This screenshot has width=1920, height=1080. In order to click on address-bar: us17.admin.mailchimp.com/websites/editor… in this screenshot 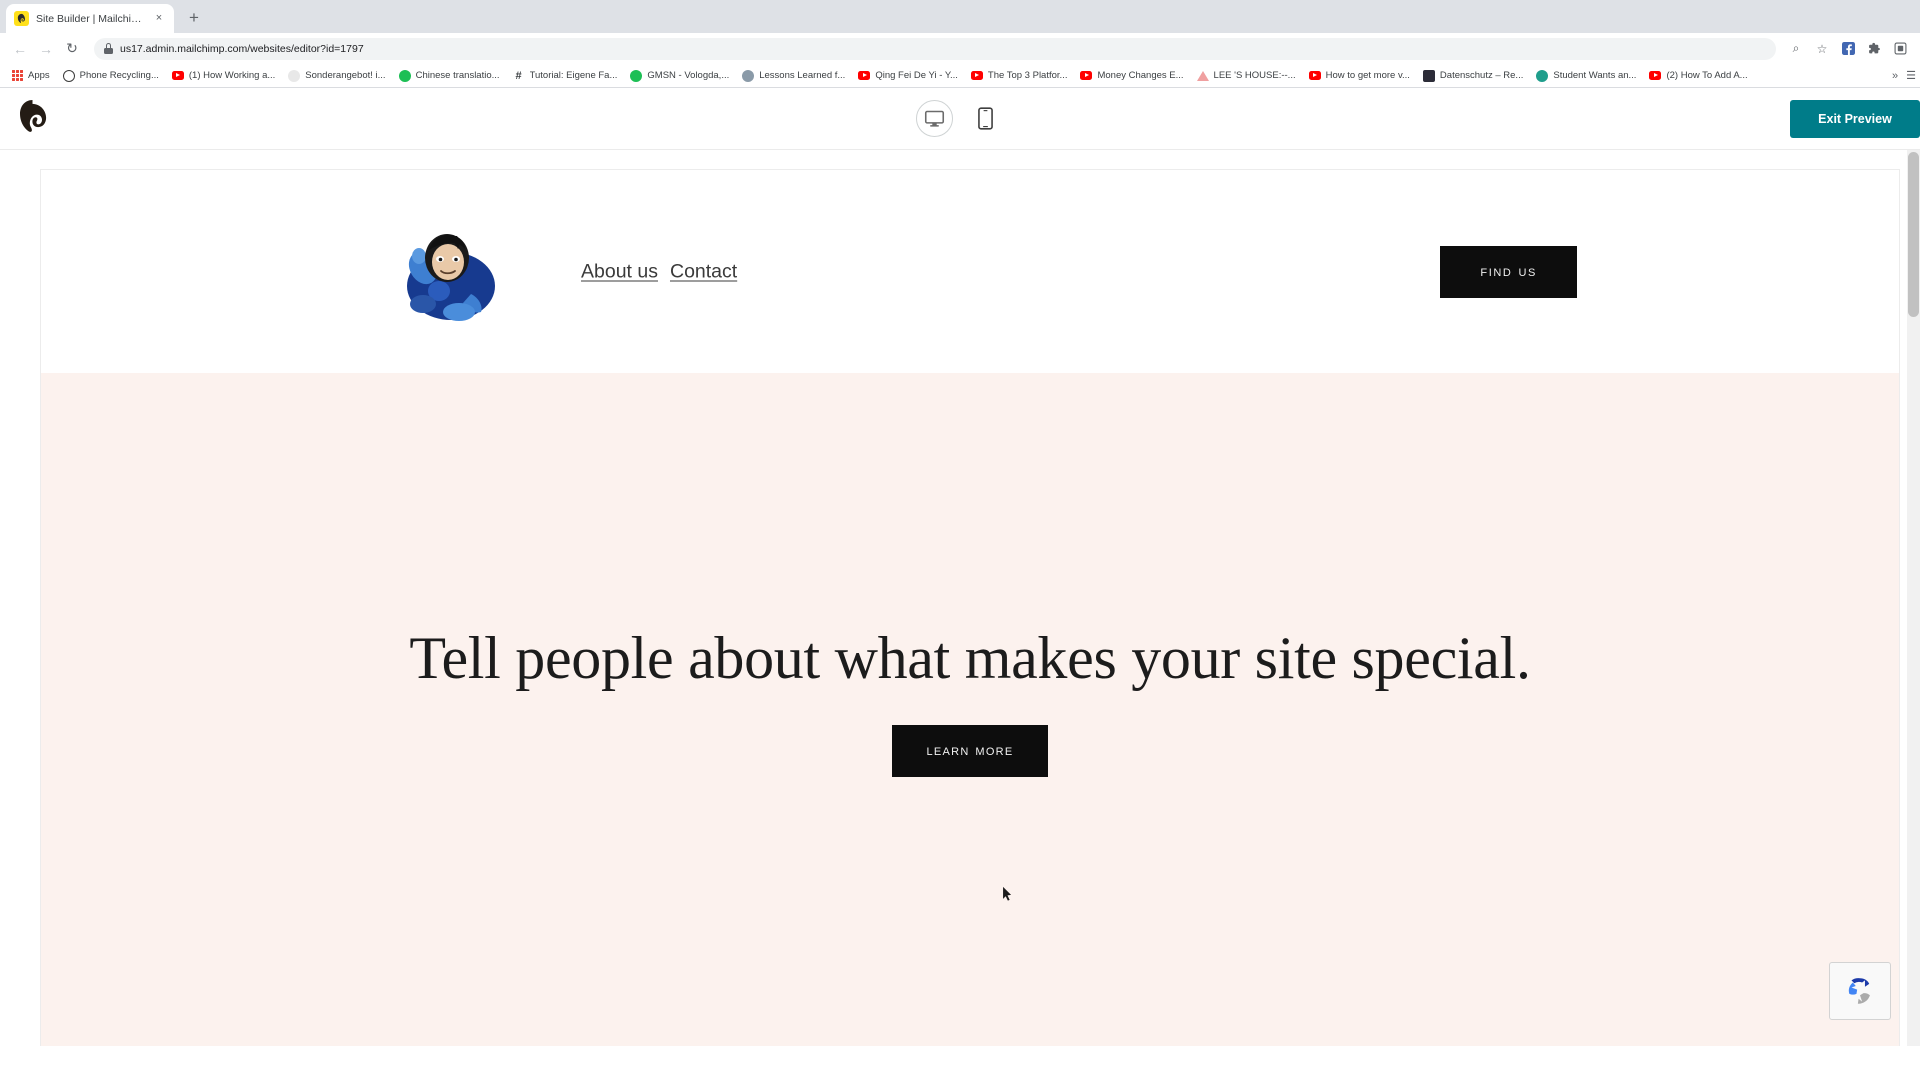, I will do `click(935, 48)`.